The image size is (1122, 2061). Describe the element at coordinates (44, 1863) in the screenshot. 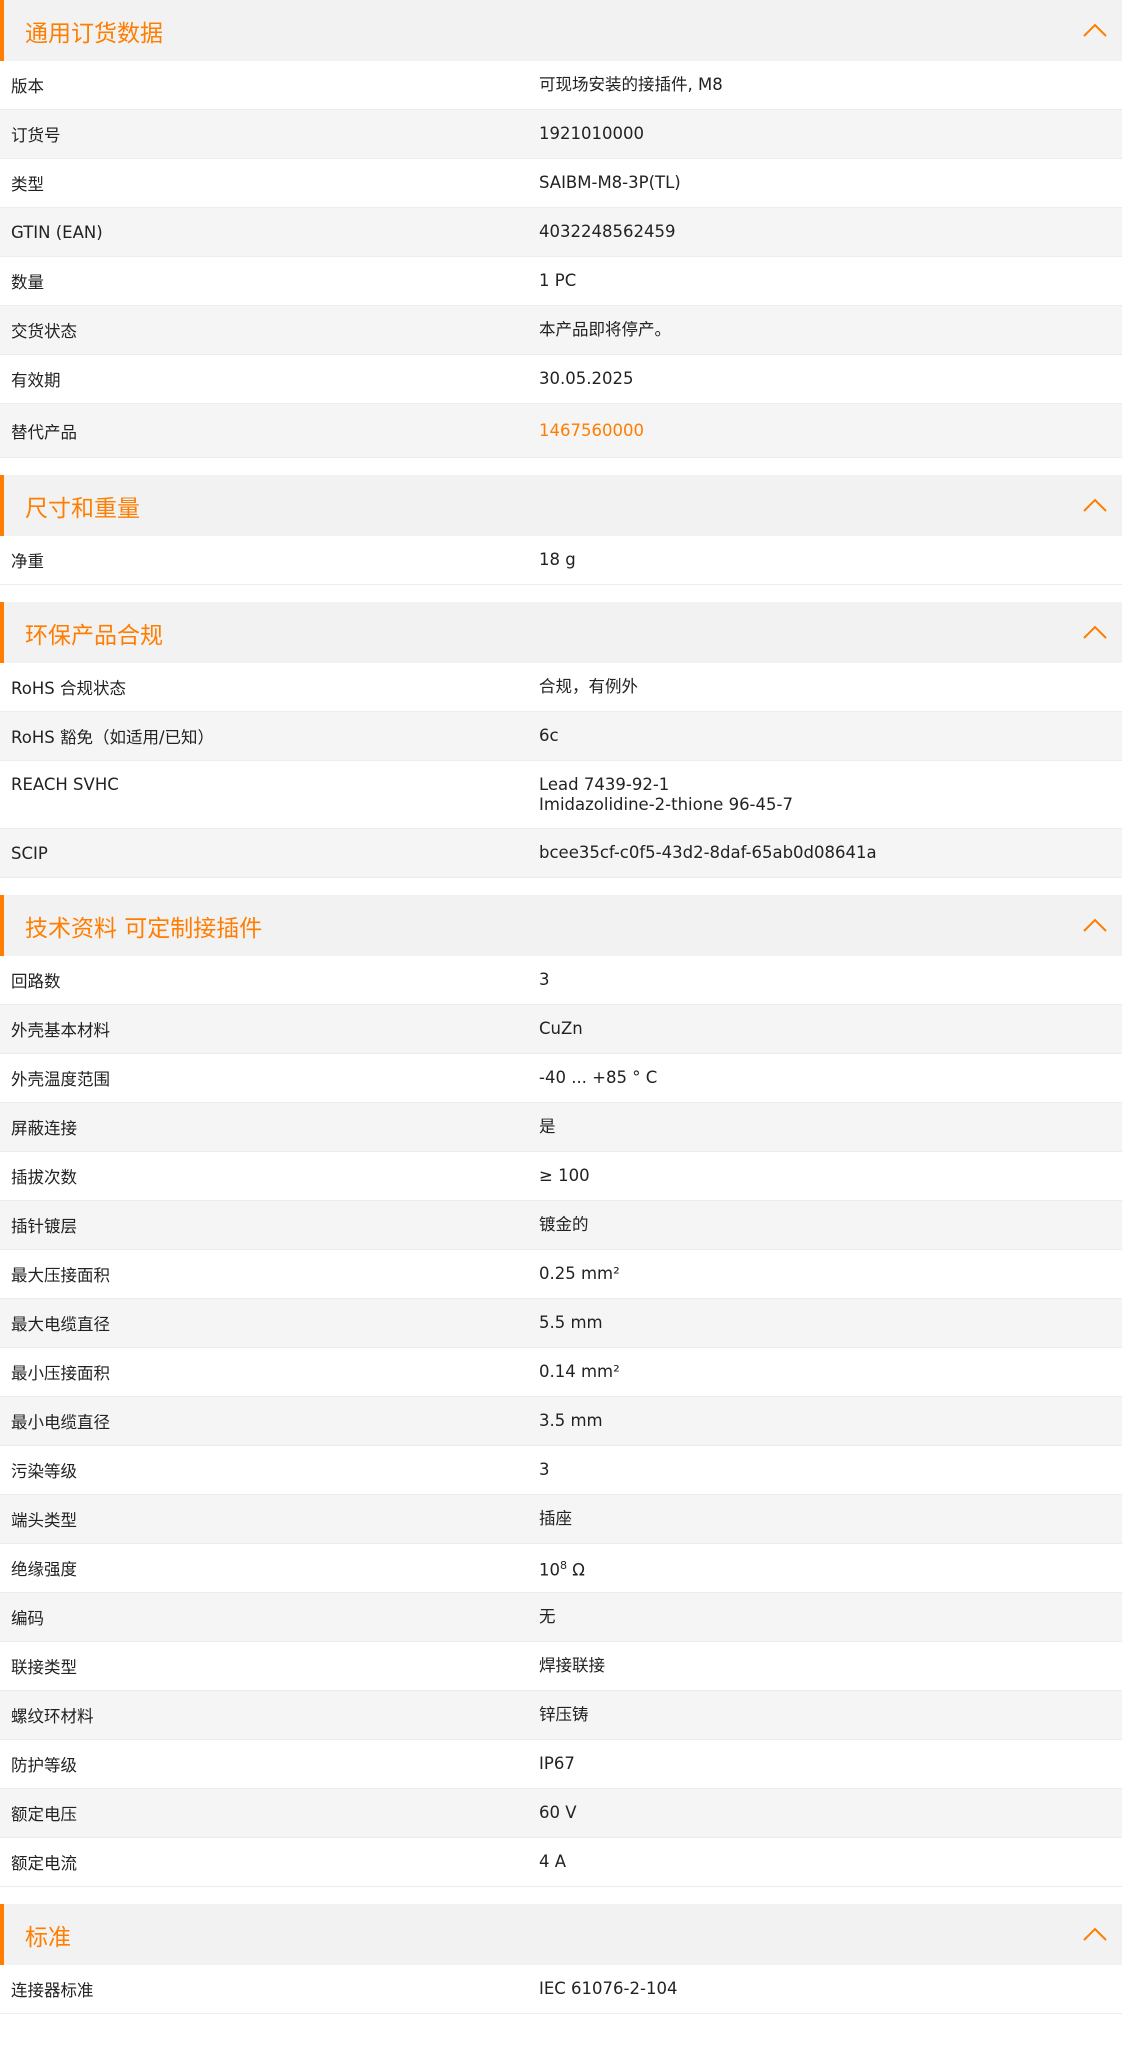

I see `row-label: 额定电流` at that location.